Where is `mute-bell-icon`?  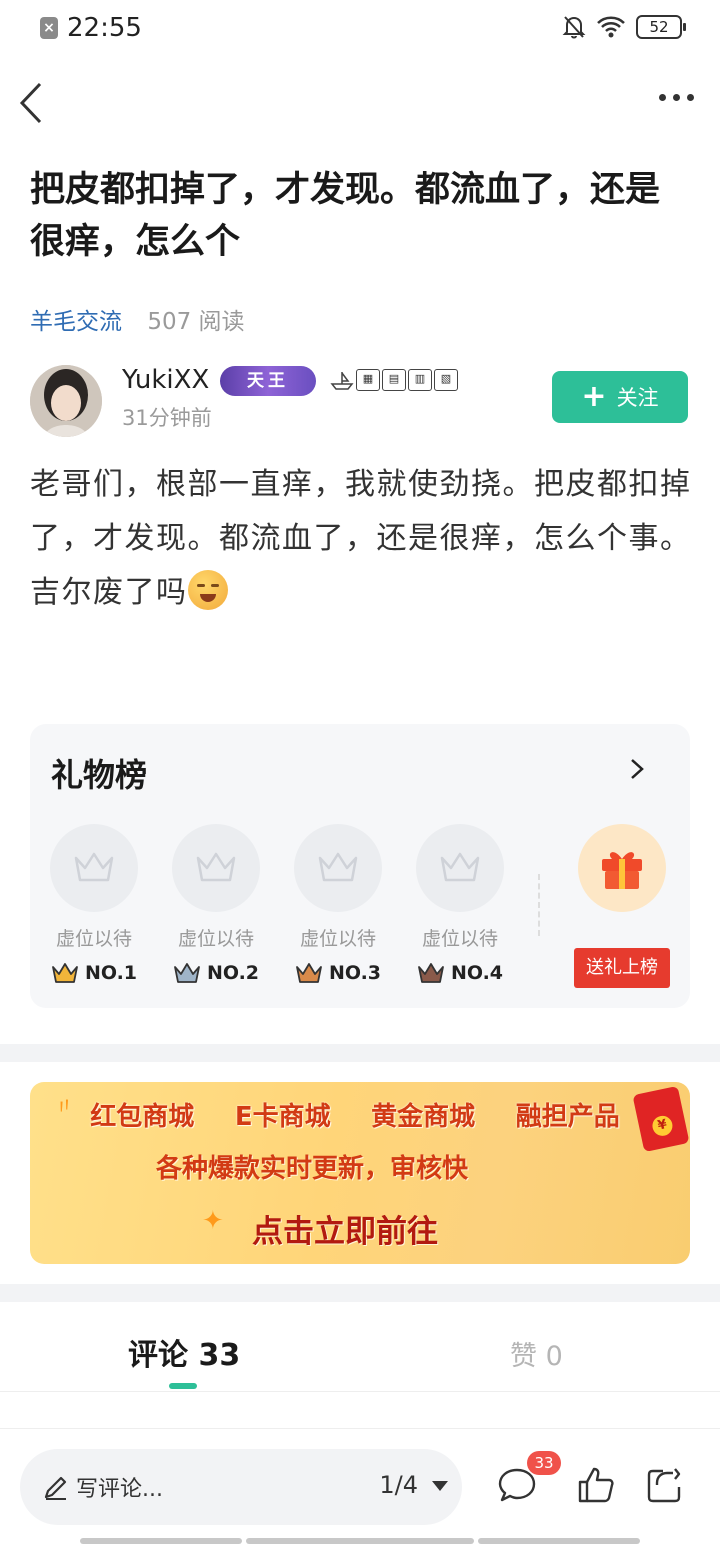 mute-bell-icon is located at coordinates (574, 27).